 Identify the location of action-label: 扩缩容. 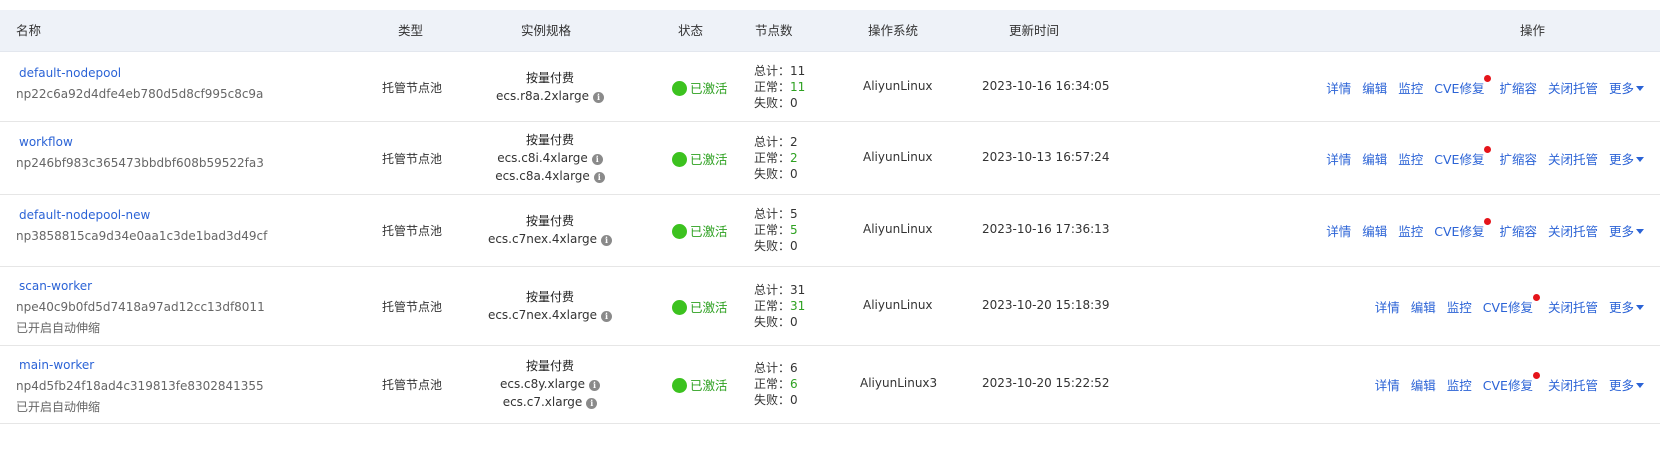
(1518, 159).